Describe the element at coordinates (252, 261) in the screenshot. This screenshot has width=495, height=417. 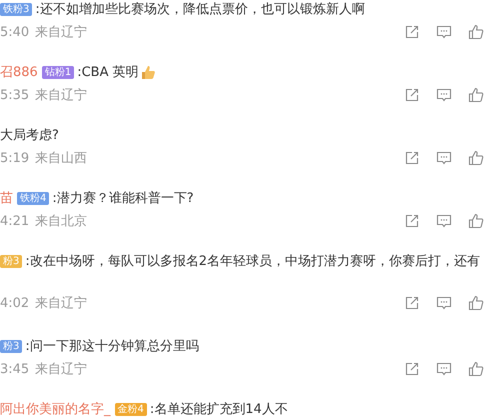
I see `comment-text: :改在中场呀，每队可以多报名2名年轻球员，中场打潜力赛呀，你赛后打，还有` at that location.